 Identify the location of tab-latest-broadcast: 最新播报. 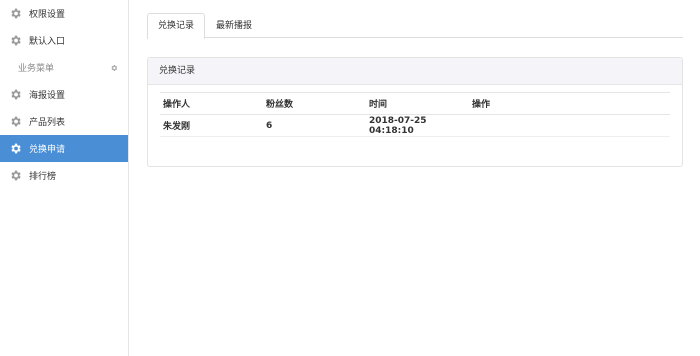
(234, 25).